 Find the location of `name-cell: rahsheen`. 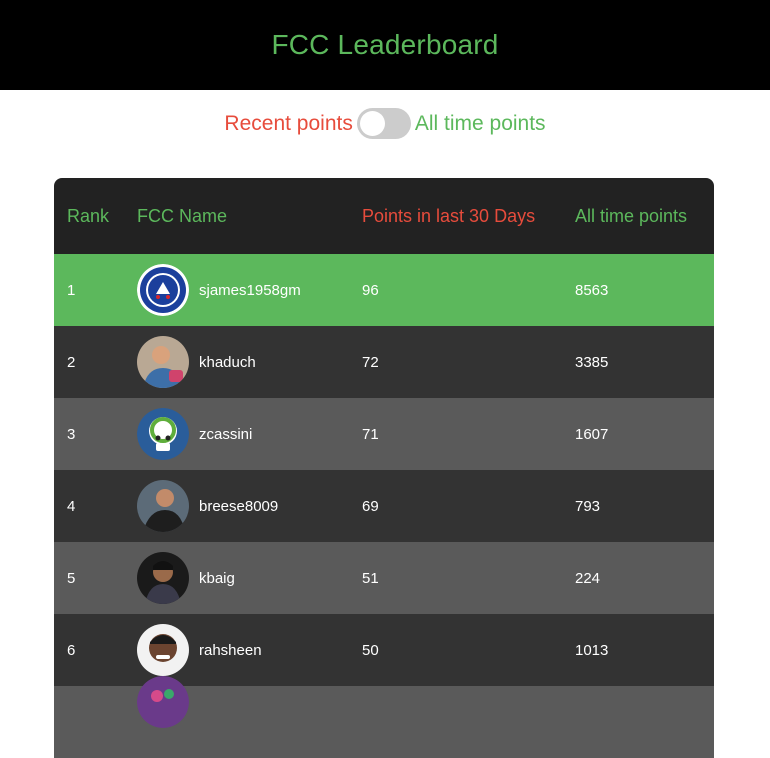

name-cell: rahsheen is located at coordinates (249, 650).